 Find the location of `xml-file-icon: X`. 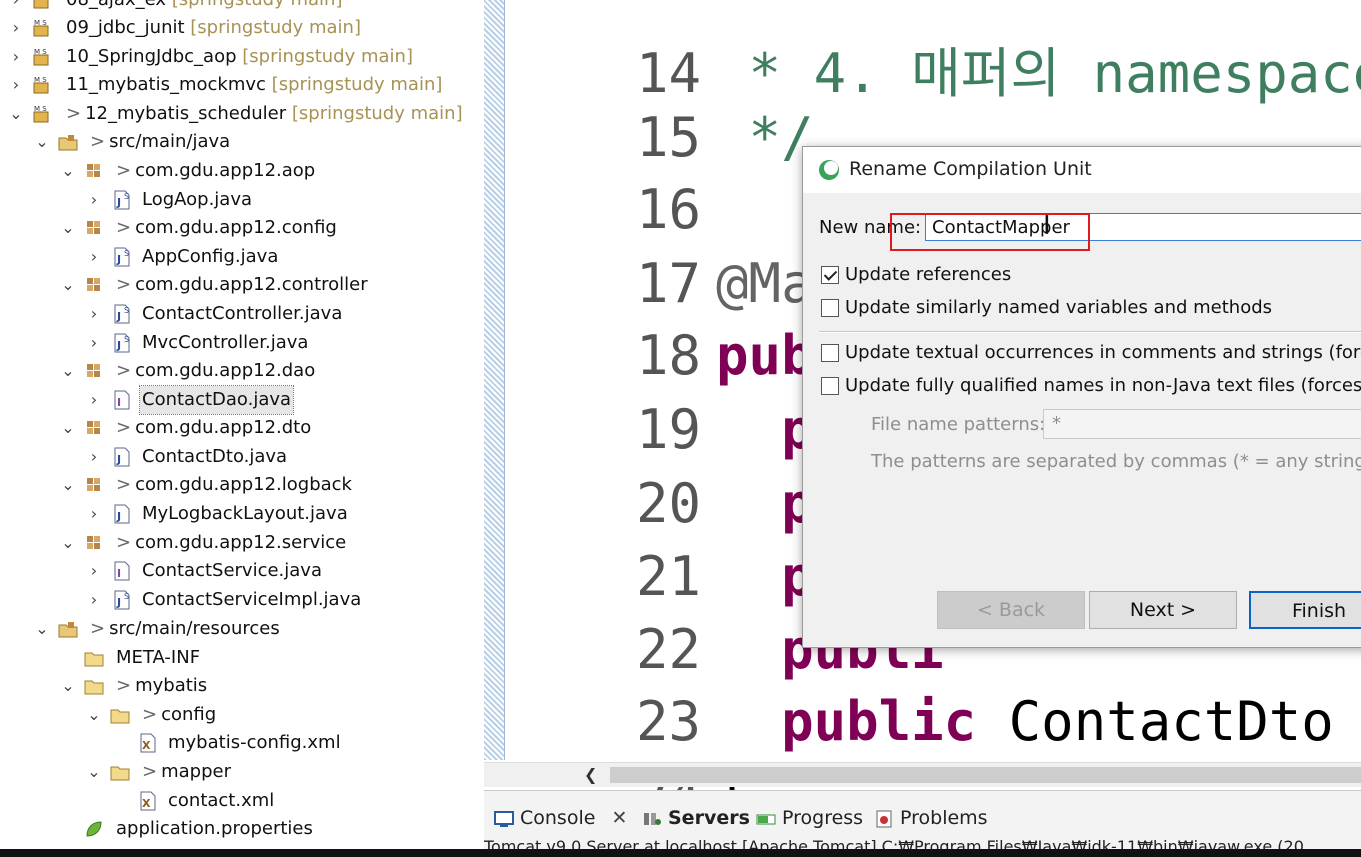

xml-file-icon: X is located at coordinates (148, 801).